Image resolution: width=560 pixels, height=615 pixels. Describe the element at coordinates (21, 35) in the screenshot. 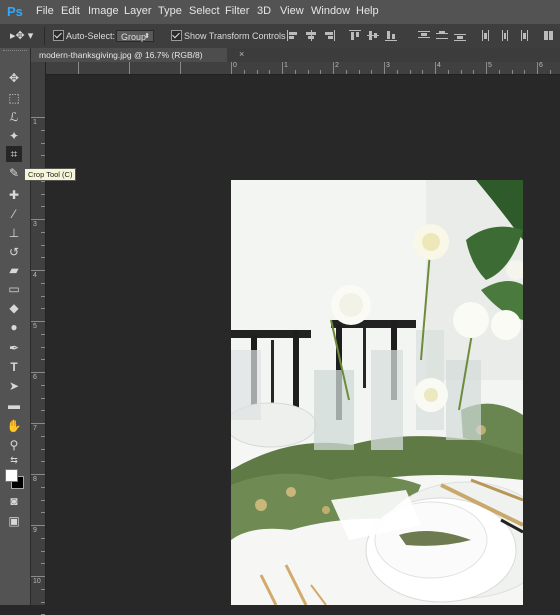

I see `move-tool-preset-icon: ▸✥ ▾` at that location.